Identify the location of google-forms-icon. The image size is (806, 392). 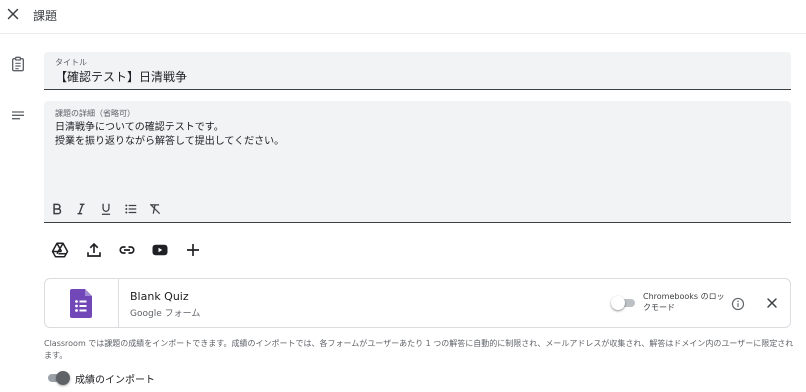
(81, 303).